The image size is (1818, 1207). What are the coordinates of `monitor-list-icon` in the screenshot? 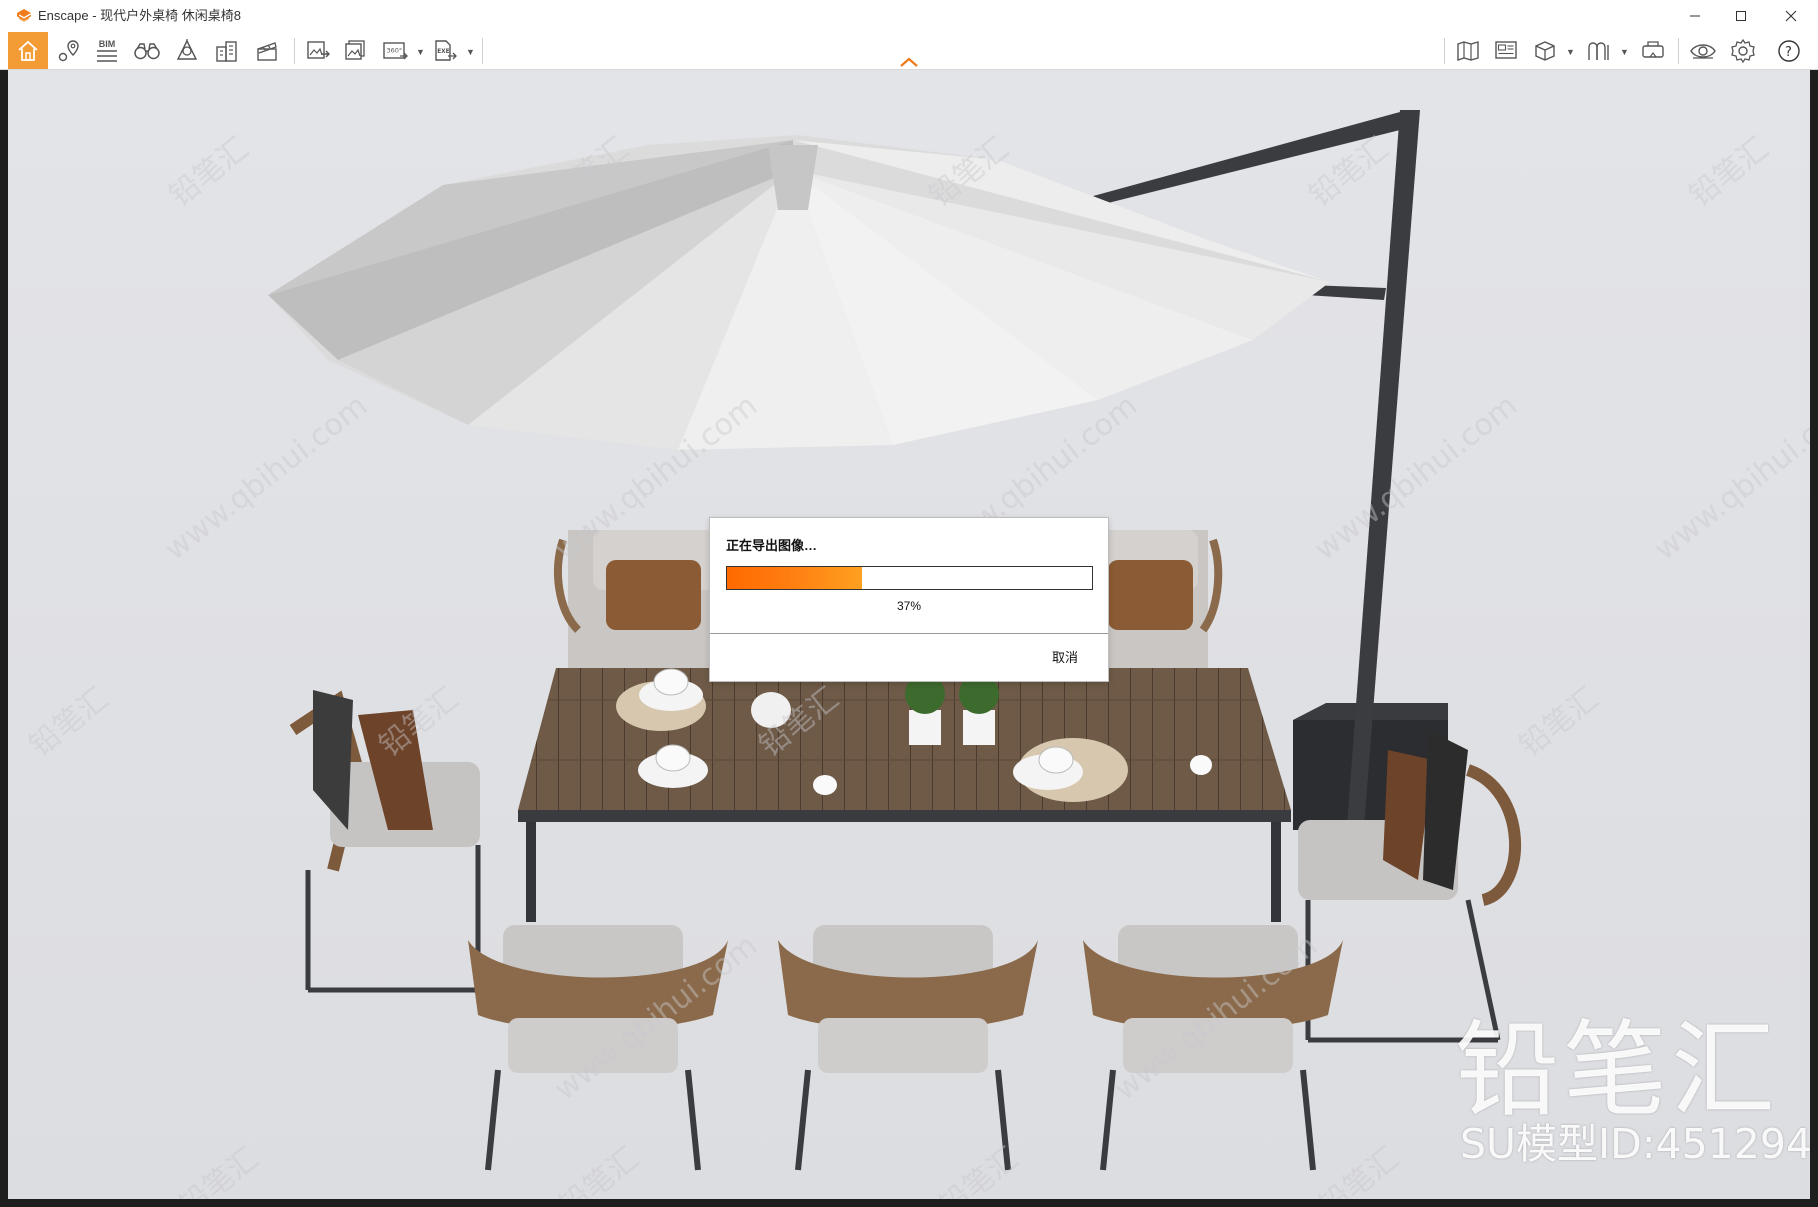 It's located at (1506, 49).